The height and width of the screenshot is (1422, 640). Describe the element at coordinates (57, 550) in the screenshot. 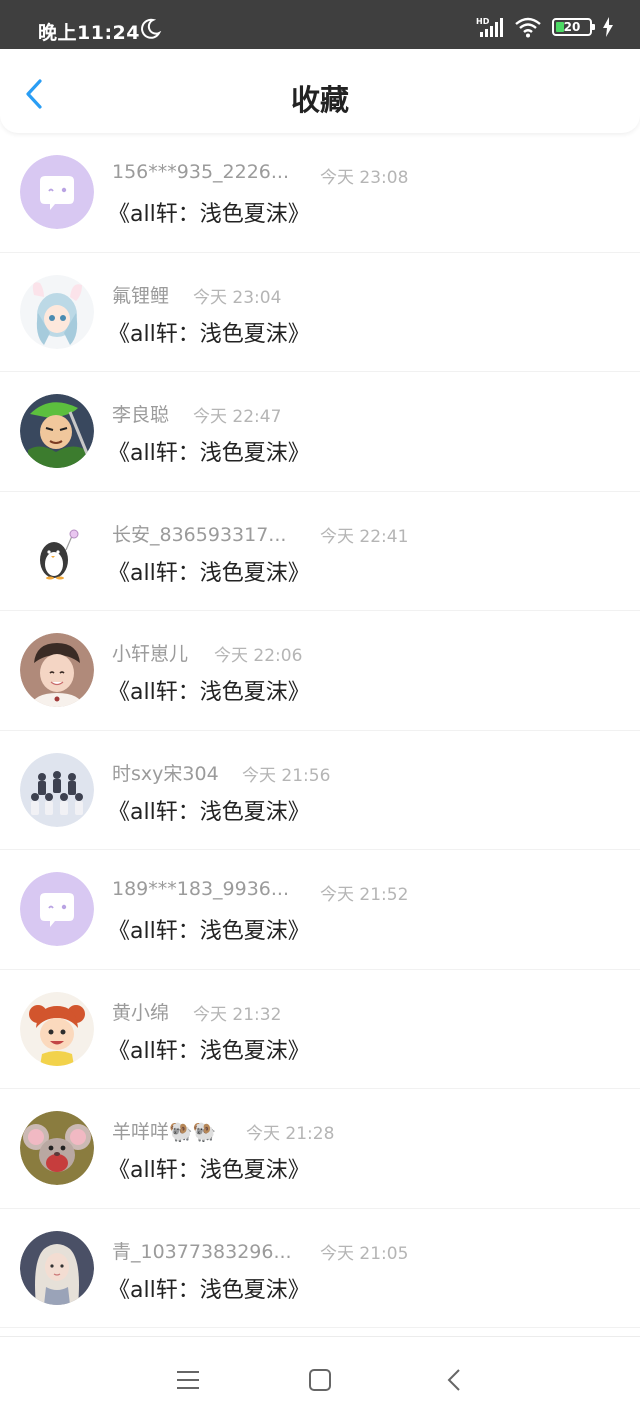

I see `penguin-avatar` at that location.